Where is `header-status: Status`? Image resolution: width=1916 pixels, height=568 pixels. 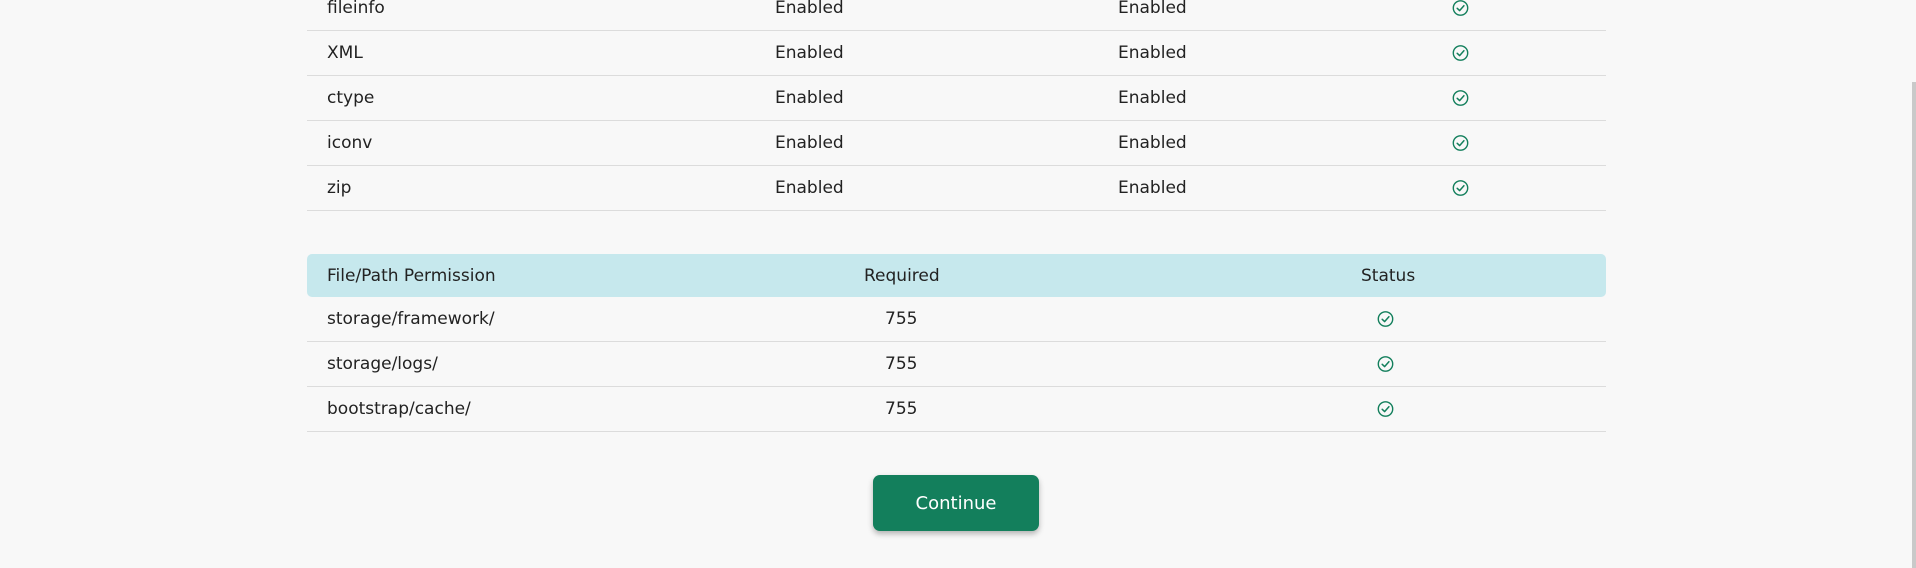
header-status: Status is located at coordinates (1388, 275).